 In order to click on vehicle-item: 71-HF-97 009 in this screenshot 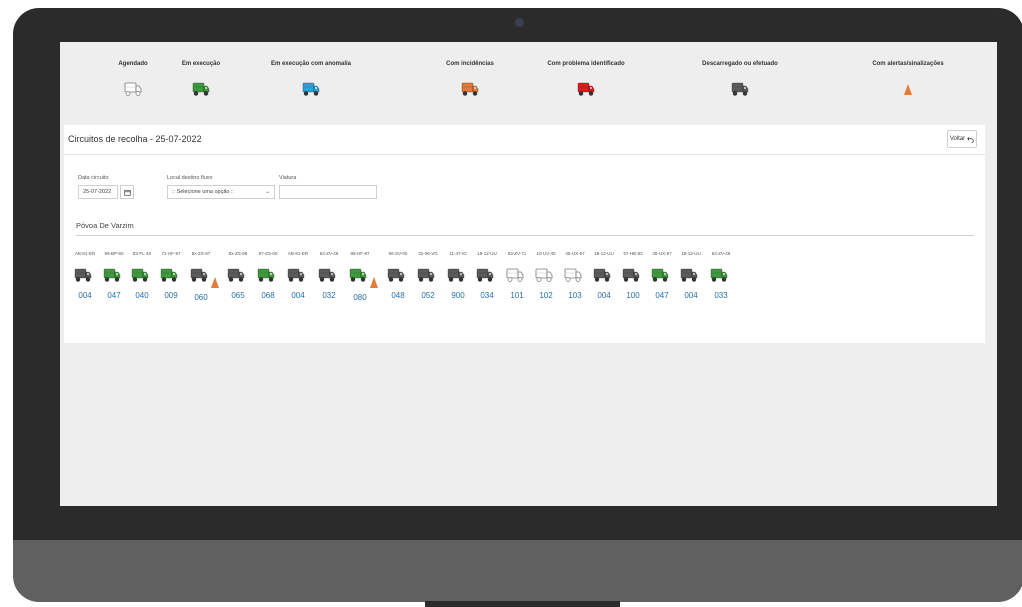, I will do `click(171, 275)`.